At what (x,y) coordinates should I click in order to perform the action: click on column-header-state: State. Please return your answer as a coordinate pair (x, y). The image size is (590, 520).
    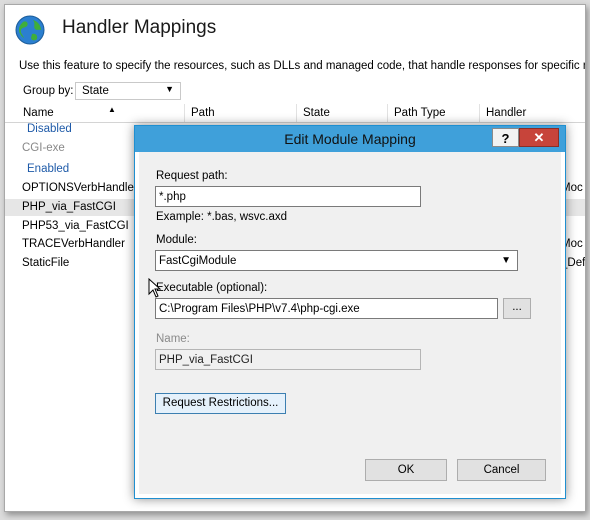
    Looking at the image, I should click on (342, 113).